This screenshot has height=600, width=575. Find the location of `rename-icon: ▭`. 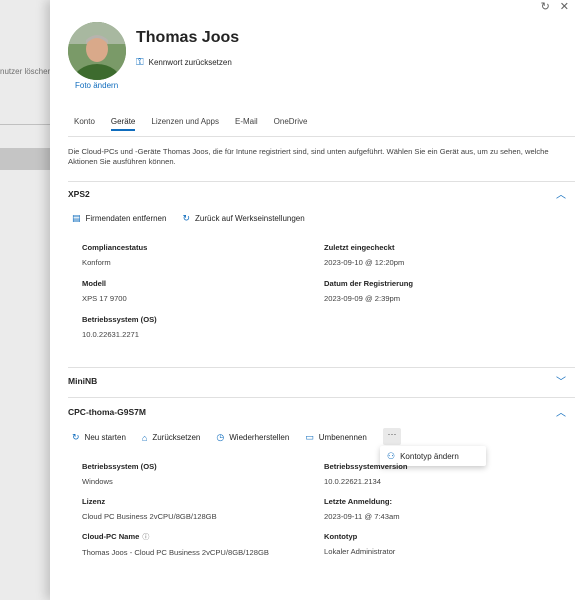

rename-icon: ▭ is located at coordinates (309, 437).